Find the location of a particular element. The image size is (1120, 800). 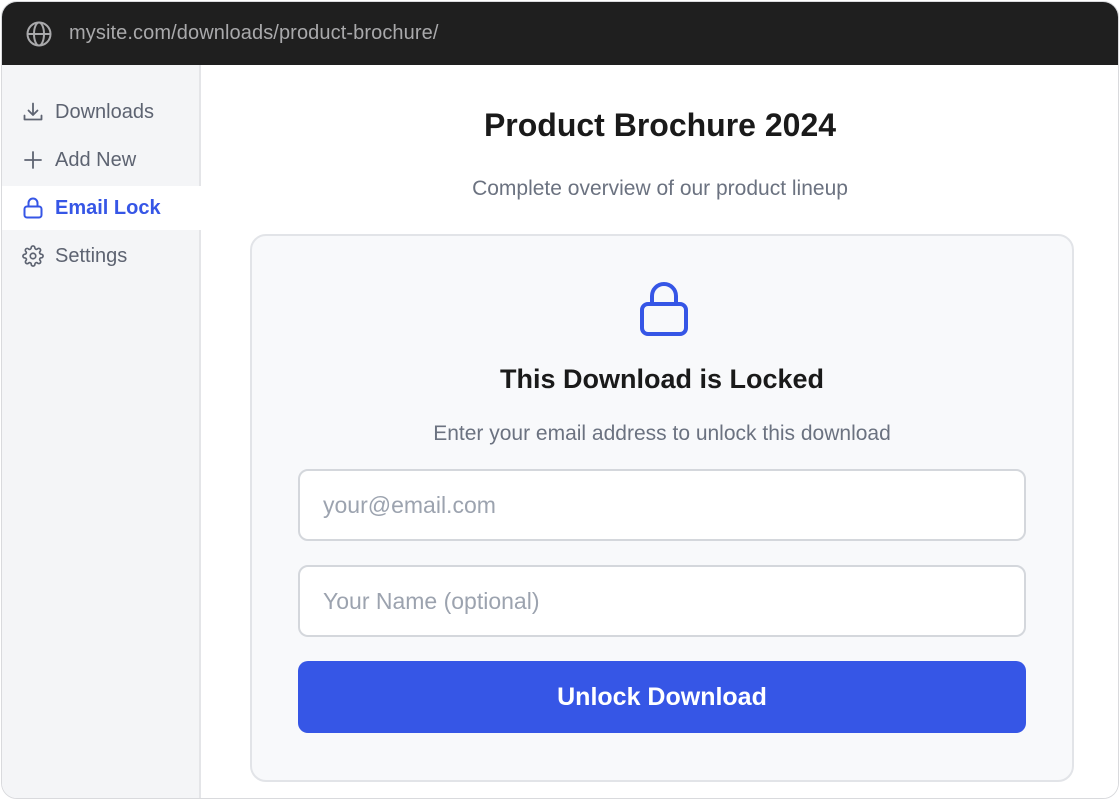

sidebar-item-label: Add New is located at coordinates (96, 159).